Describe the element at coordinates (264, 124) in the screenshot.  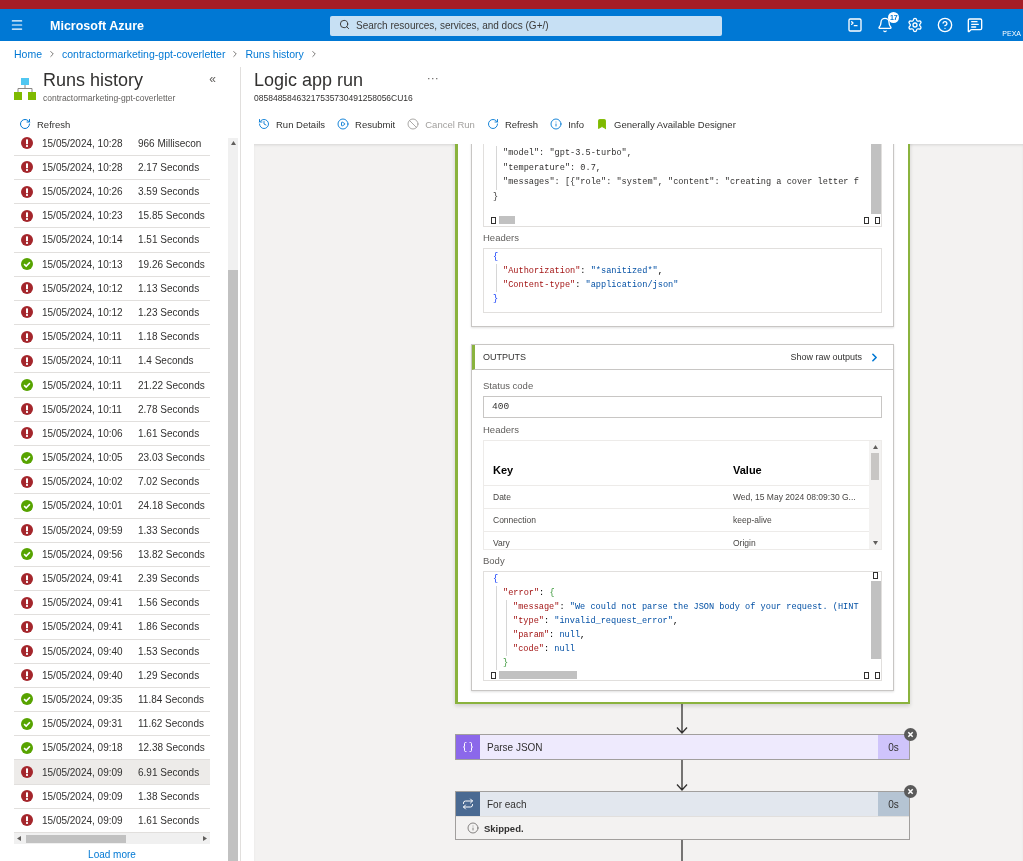
I see `history-icon` at that location.